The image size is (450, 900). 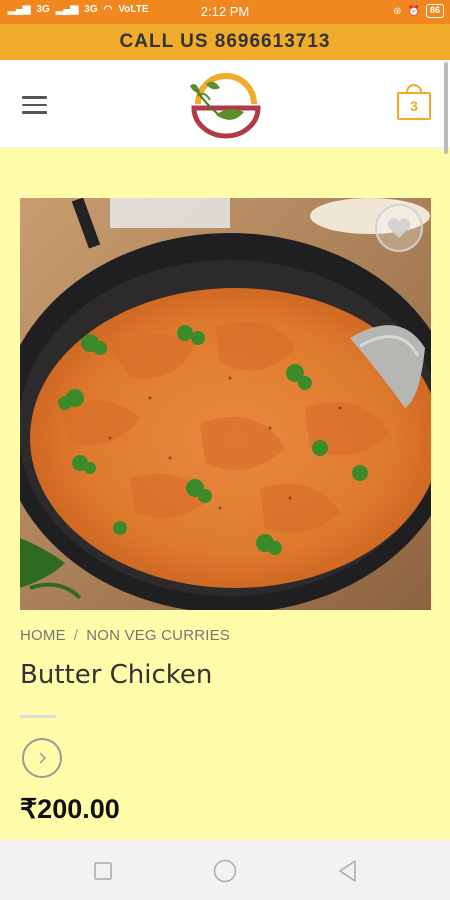 I want to click on site-header: 3, so click(x=225, y=104).